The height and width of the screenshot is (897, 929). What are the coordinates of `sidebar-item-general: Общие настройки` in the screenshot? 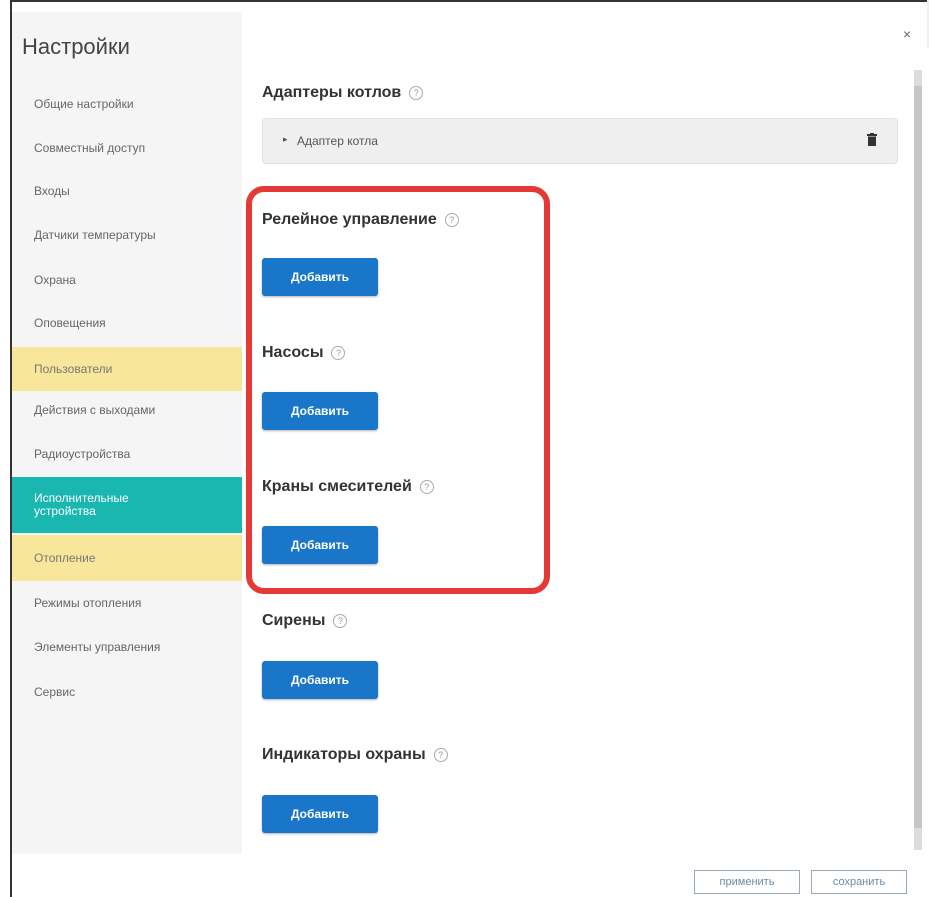 It's located at (127, 104).